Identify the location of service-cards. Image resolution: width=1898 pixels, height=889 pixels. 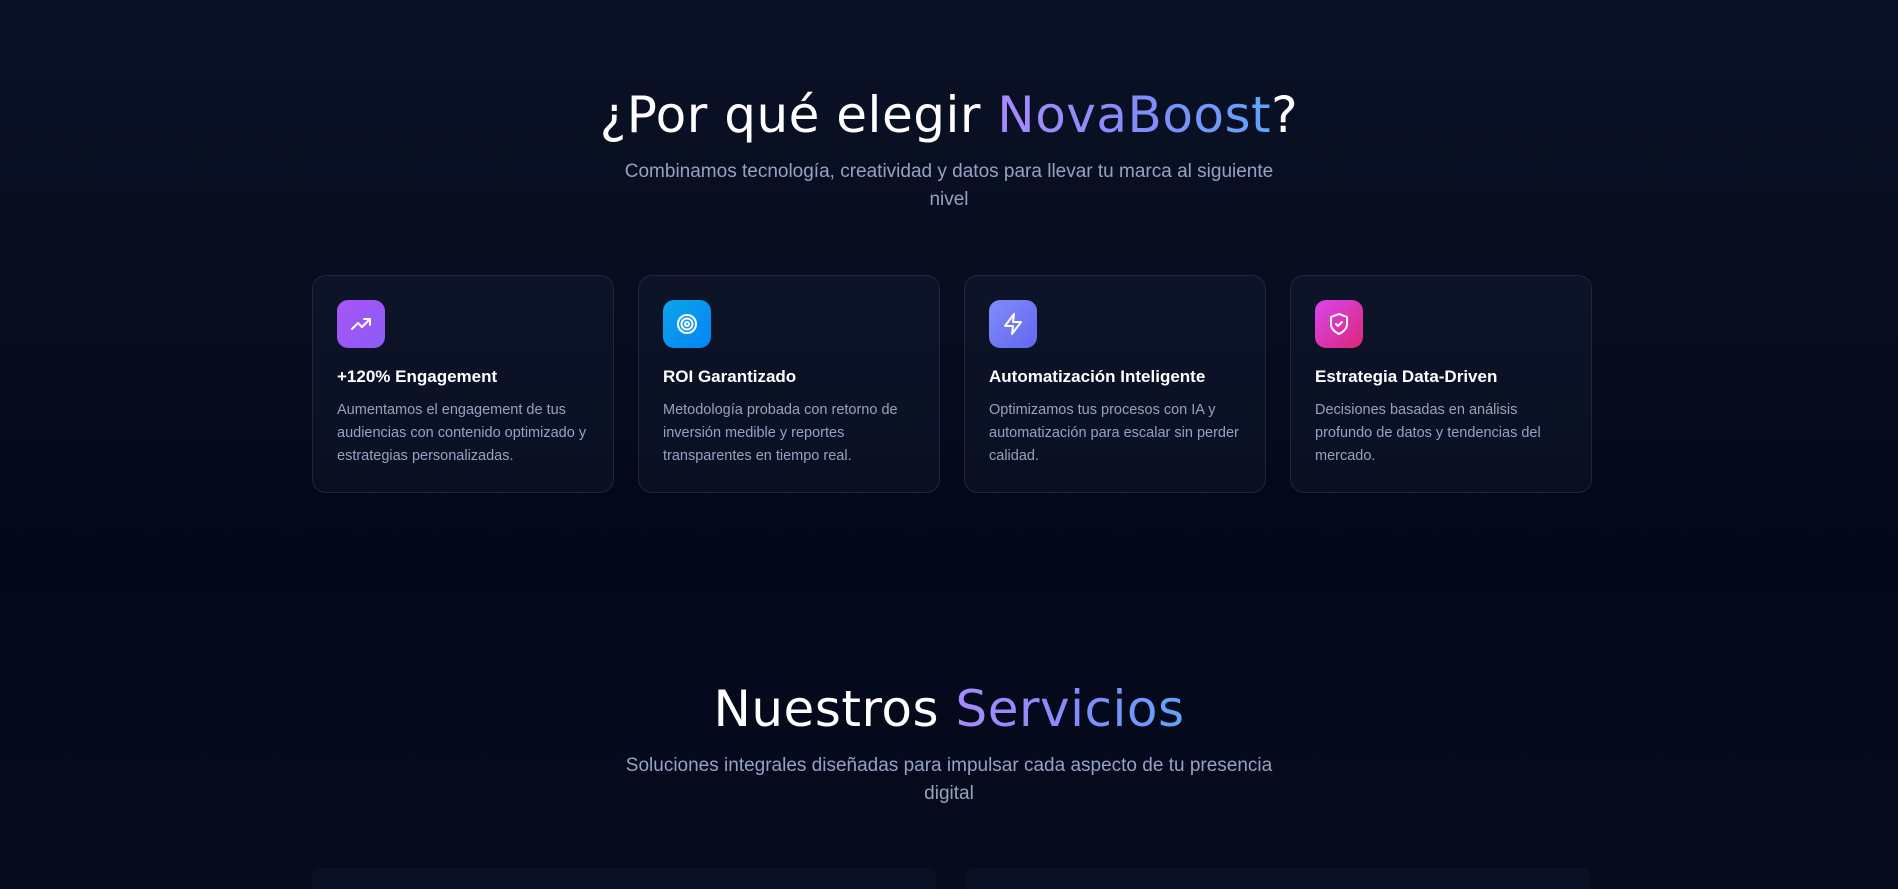
(951, 878).